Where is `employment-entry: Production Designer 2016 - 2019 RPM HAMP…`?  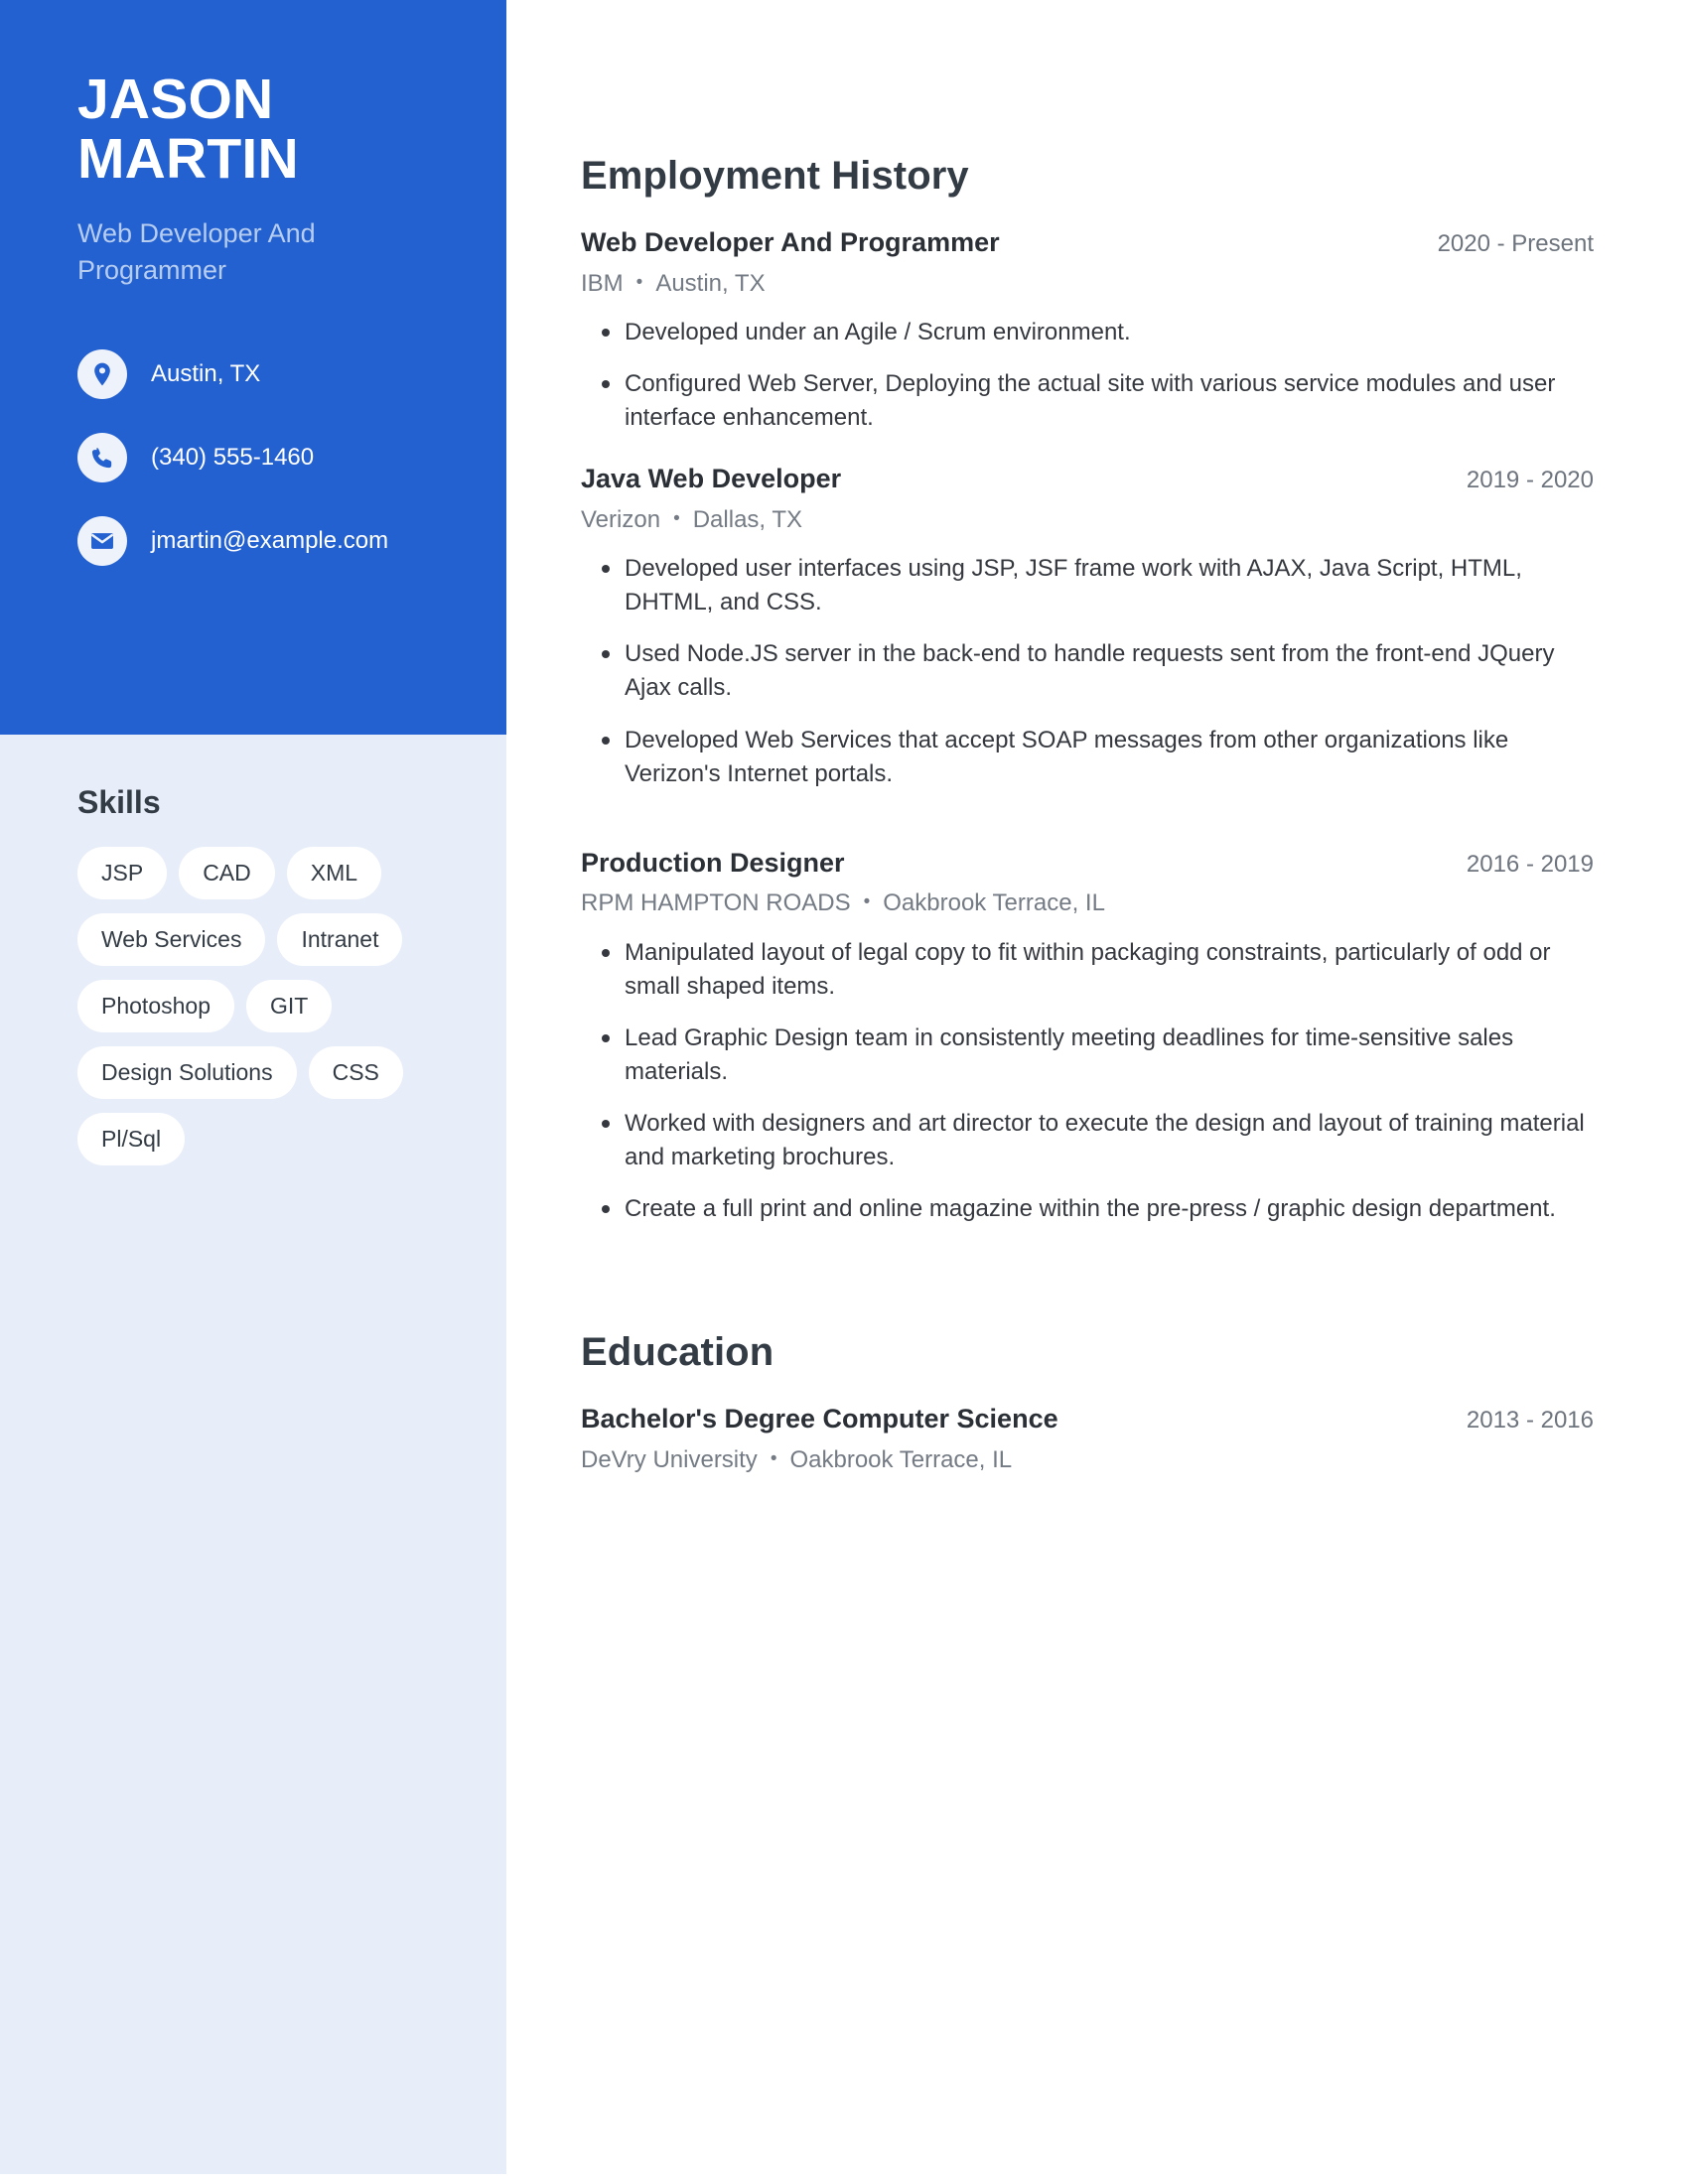
employment-entry: Production Designer 2016 - 2019 RPM HAMP… is located at coordinates (1087, 1037).